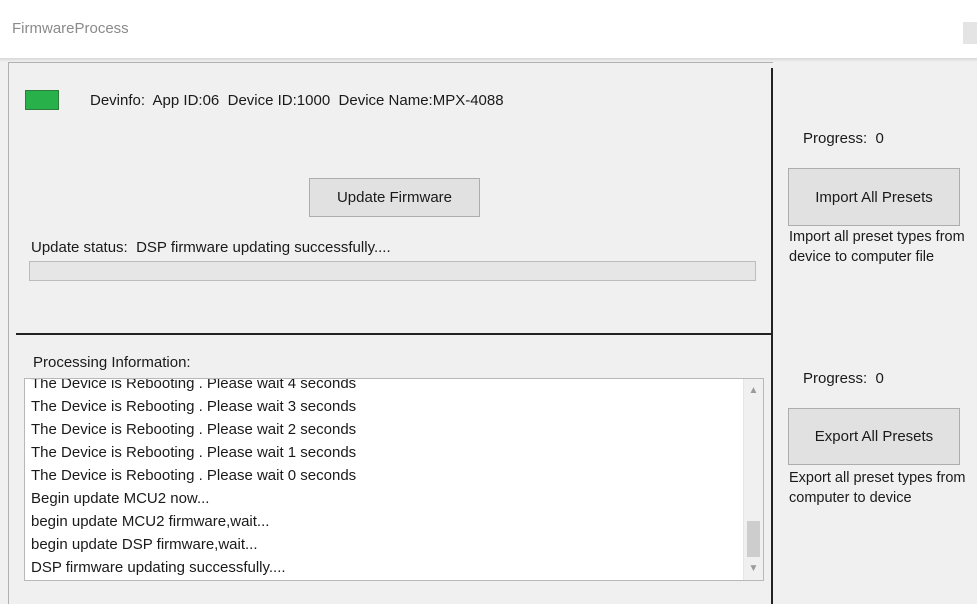  What do you see at coordinates (488, 29) in the screenshot?
I see `title-bar: FirmwareProcess` at bounding box center [488, 29].